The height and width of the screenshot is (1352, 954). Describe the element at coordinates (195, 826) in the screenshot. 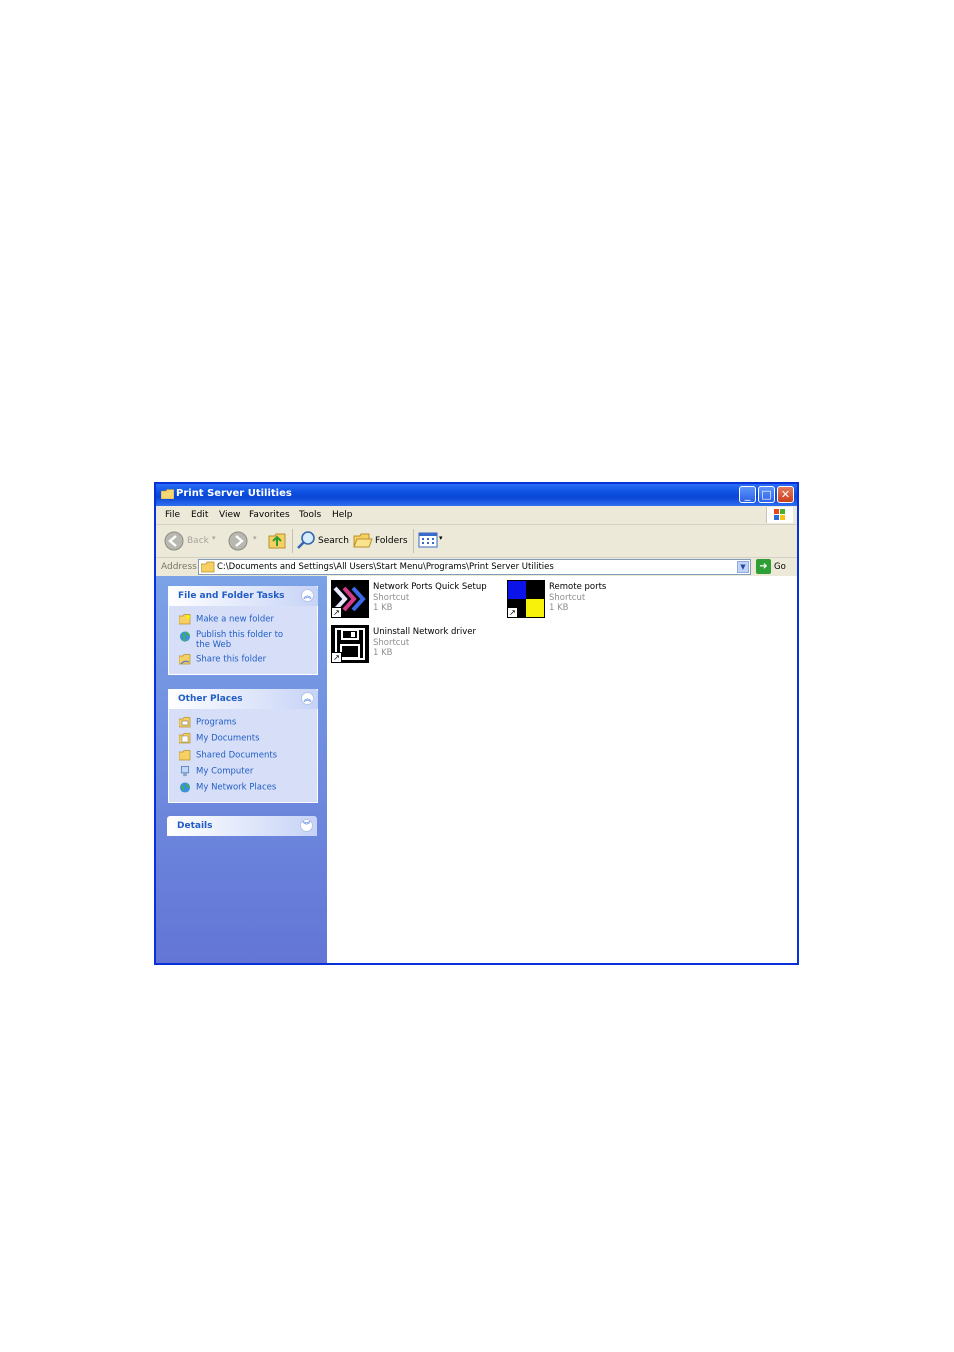

I see `panel-title: Details` at that location.